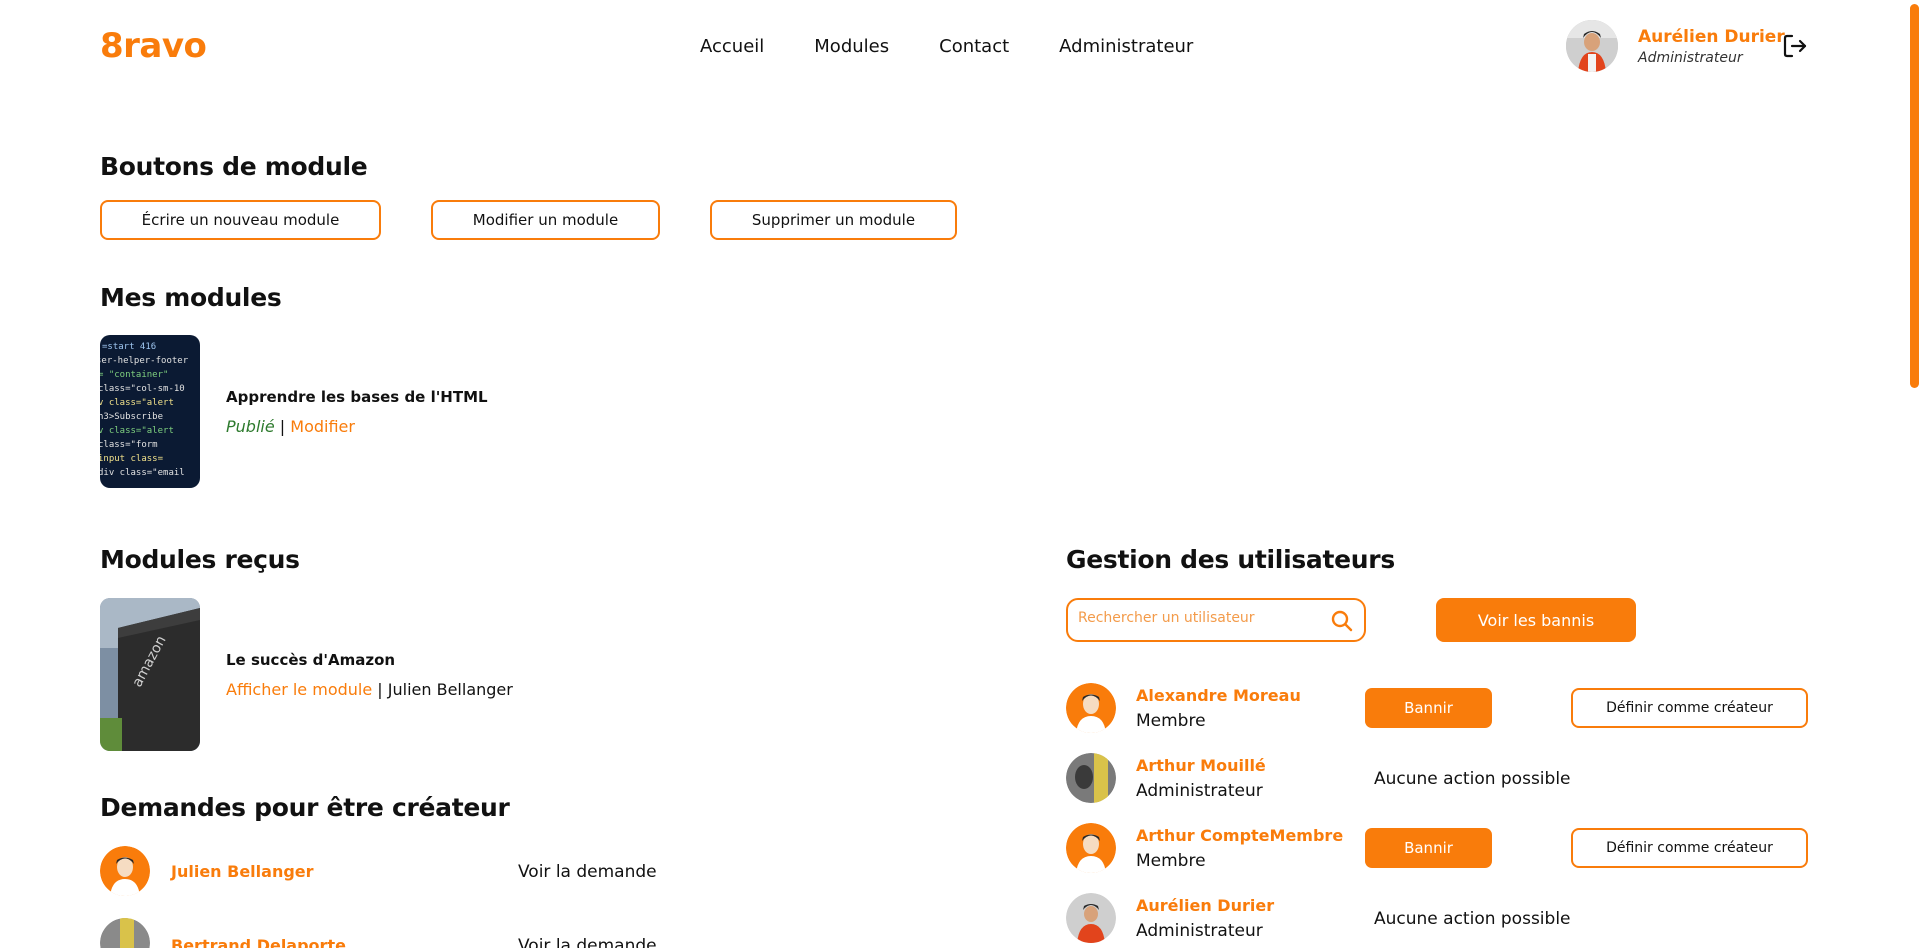 The image size is (1921, 948). What do you see at coordinates (1914, 196) in the screenshot?
I see `scrollbar-thumb` at bounding box center [1914, 196].